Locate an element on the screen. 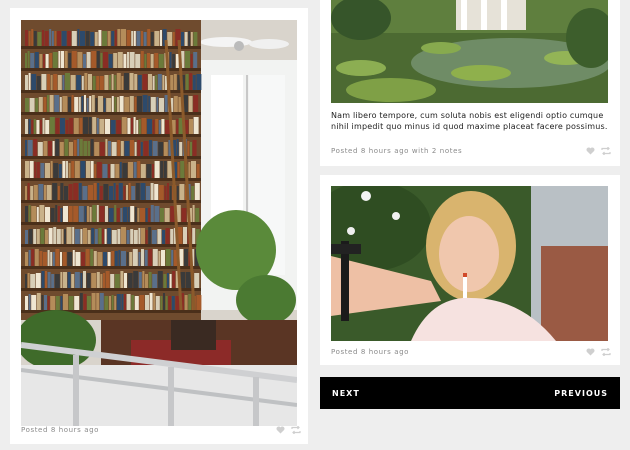 Image resolution: width=630 pixels, height=450 pixels. next-button: NEXT is located at coordinates (346, 393).